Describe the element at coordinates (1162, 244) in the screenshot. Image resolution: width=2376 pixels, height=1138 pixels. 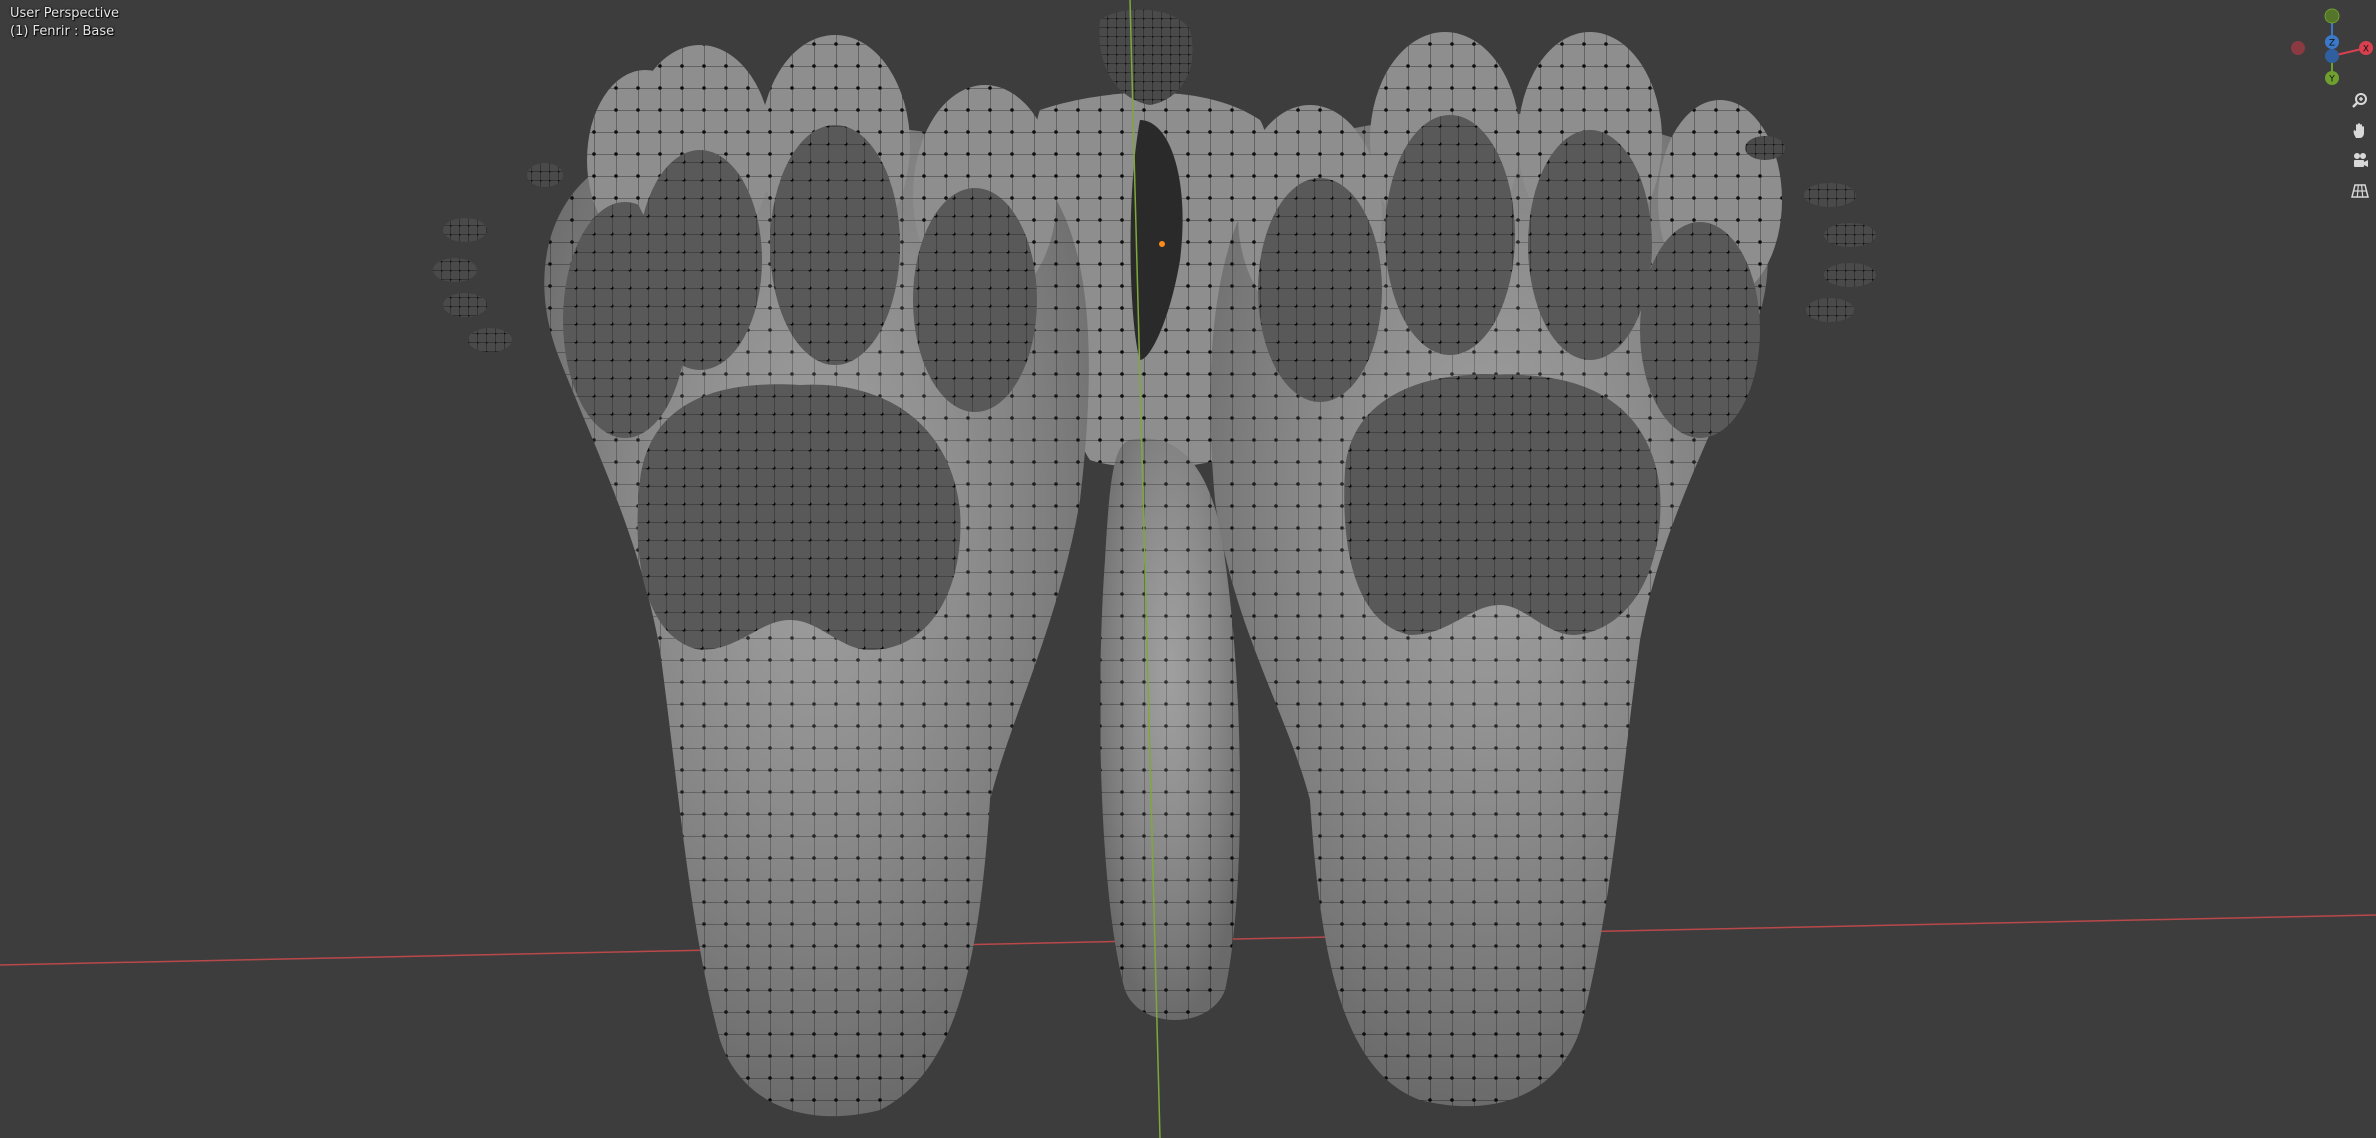
I see `object-origin` at that location.